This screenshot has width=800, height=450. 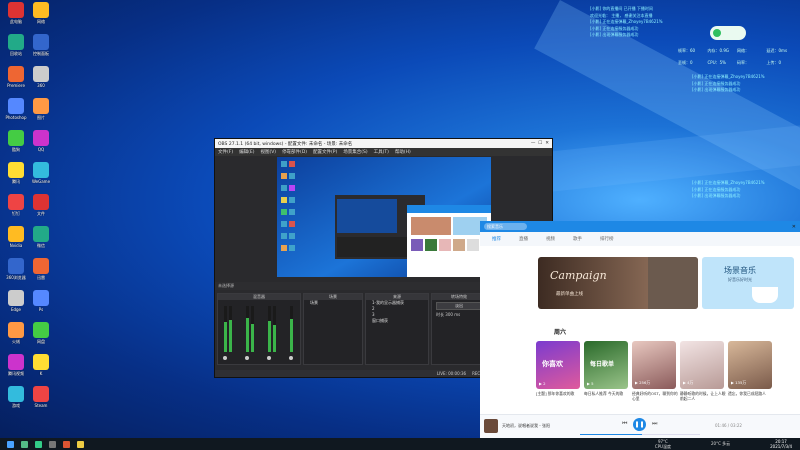 What do you see at coordinates (41, 49) in the screenshot?
I see `desktop-icon: 控制面板` at bounding box center [41, 49].